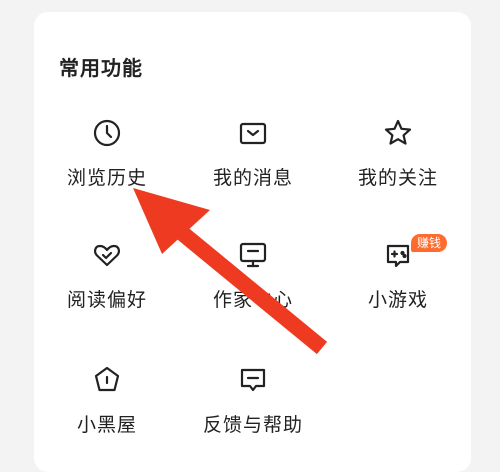  What do you see at coordinates (429, 243) in the screenshot?
I see `earn-money-badge: 赚钱` at bounding box center [429, 243].